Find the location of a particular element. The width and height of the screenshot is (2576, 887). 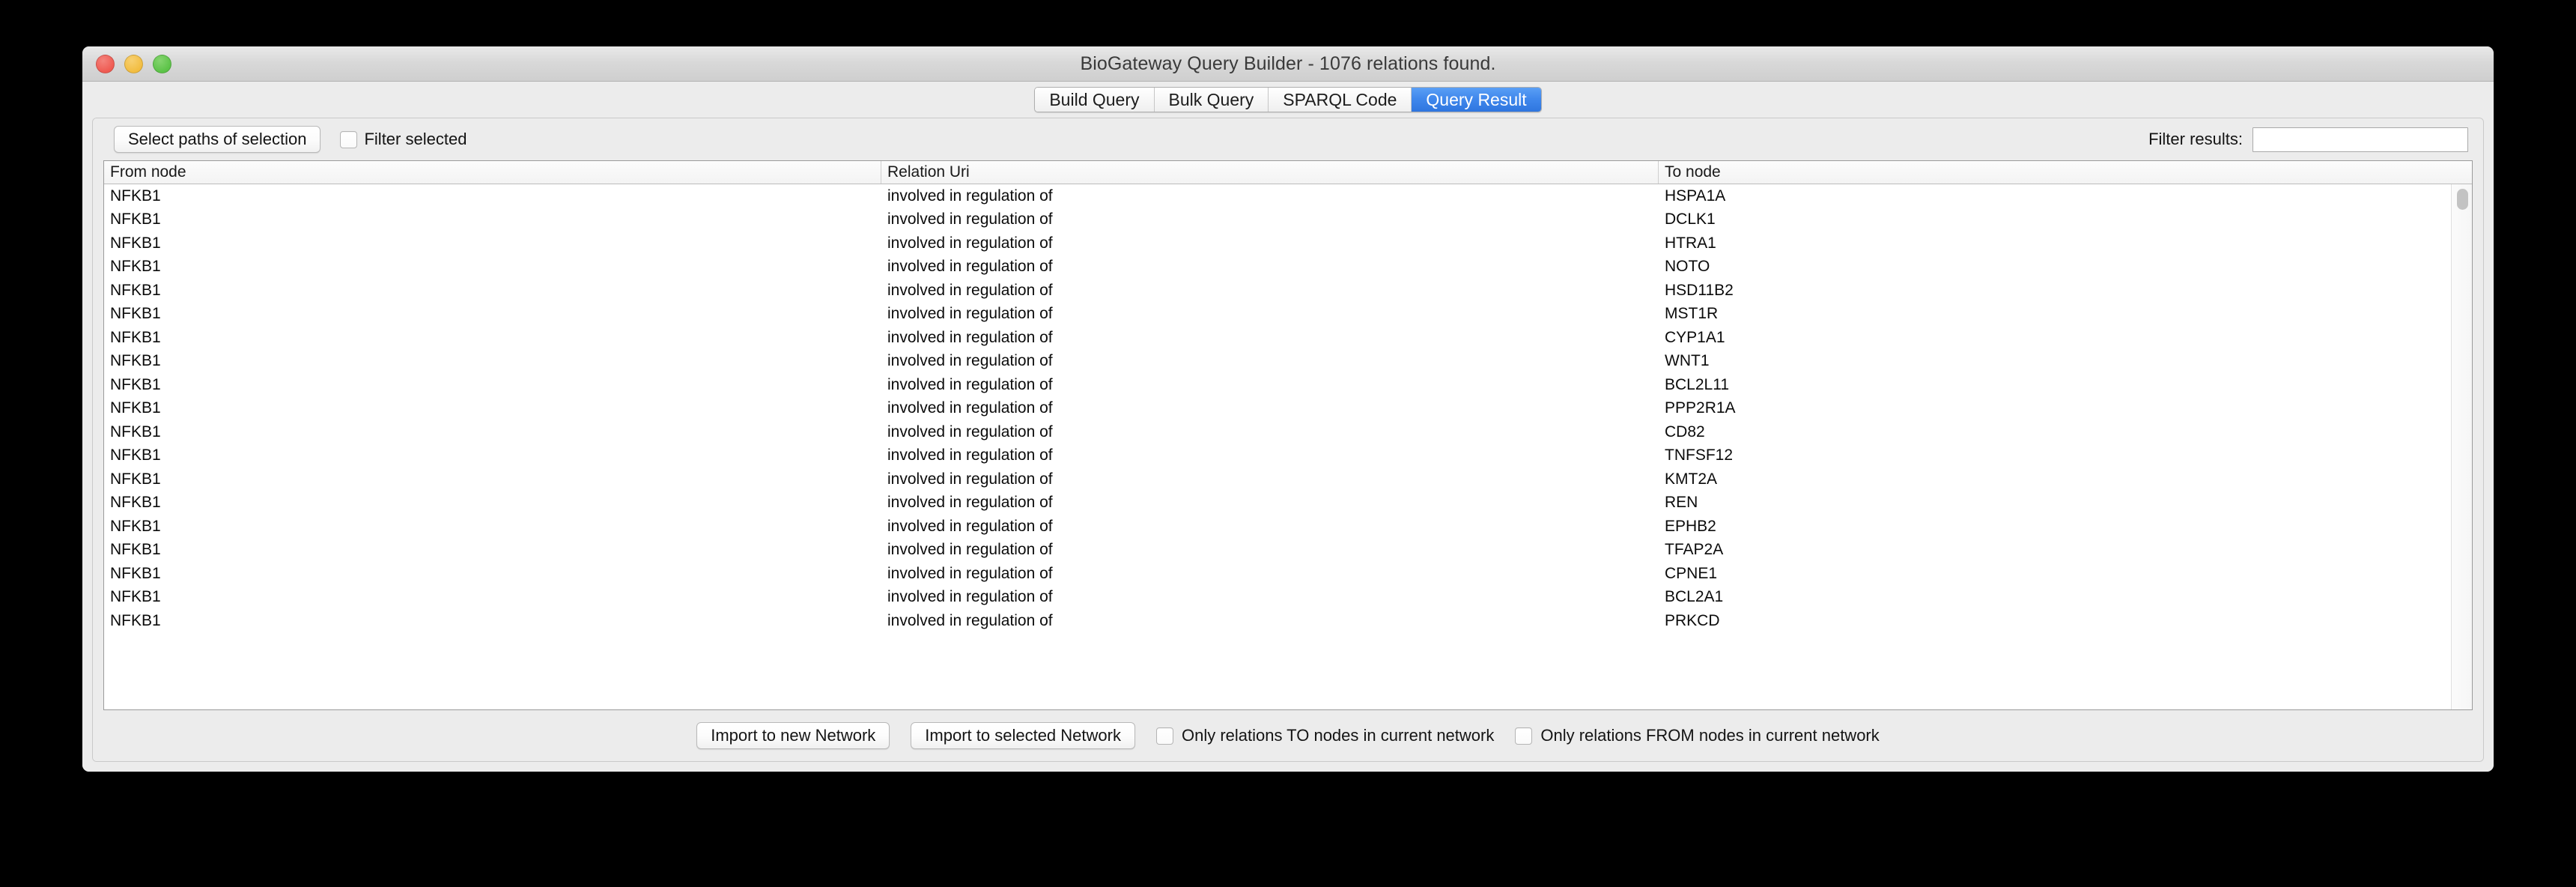

cell-to-node: CD82 is located at coordinates (1685, 432).